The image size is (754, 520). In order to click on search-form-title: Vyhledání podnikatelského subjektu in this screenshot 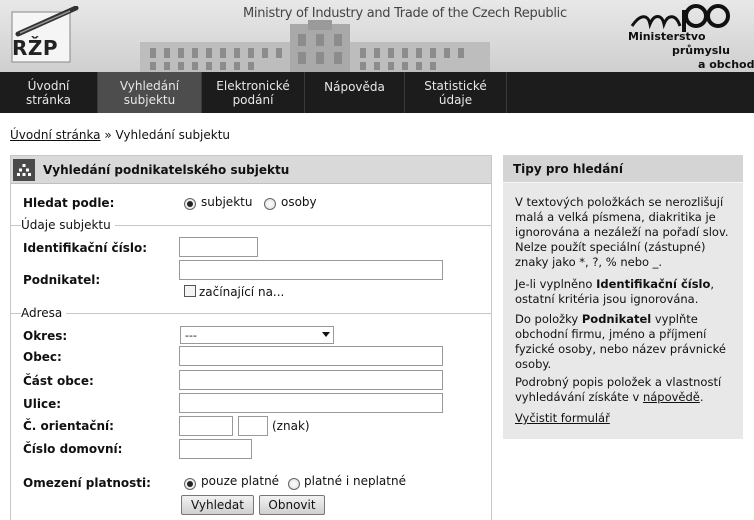, I will do `click(166, 170)`.